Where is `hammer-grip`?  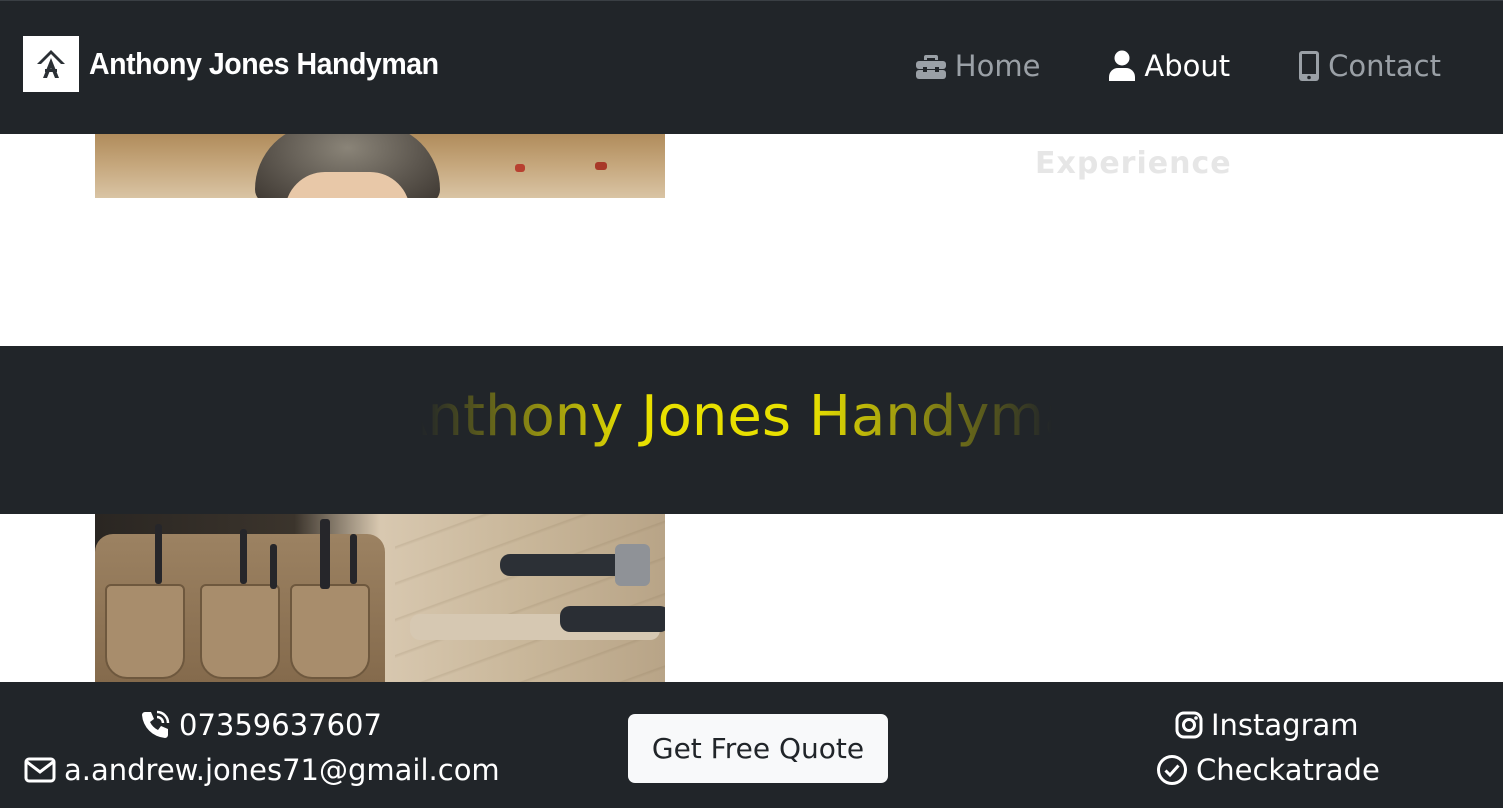 hammer-grip is located at coordinates (612, 619).